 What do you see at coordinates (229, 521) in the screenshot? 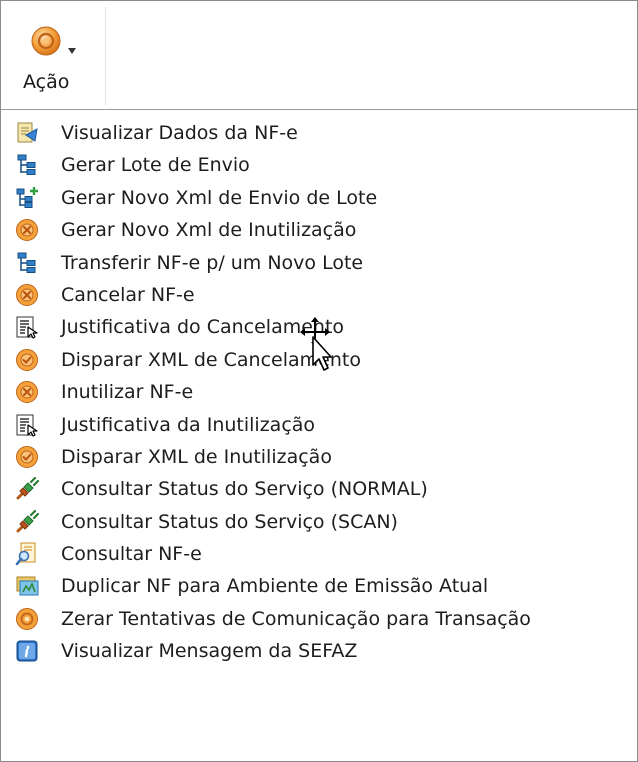
I see `menu-item-label: Consultar Status do Serviço (SCAN)` at bounding box center [229, 521].